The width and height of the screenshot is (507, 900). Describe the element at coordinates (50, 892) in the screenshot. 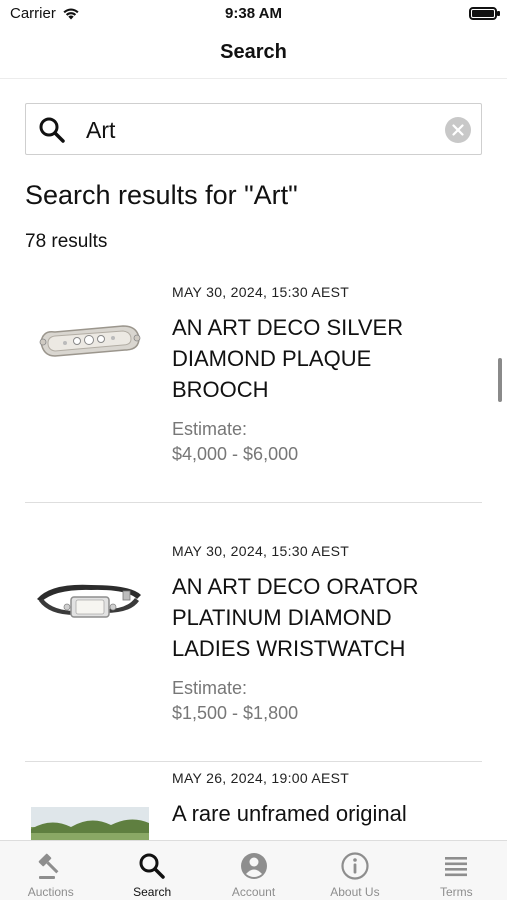

I see `tab-label: Auctions` at that location.